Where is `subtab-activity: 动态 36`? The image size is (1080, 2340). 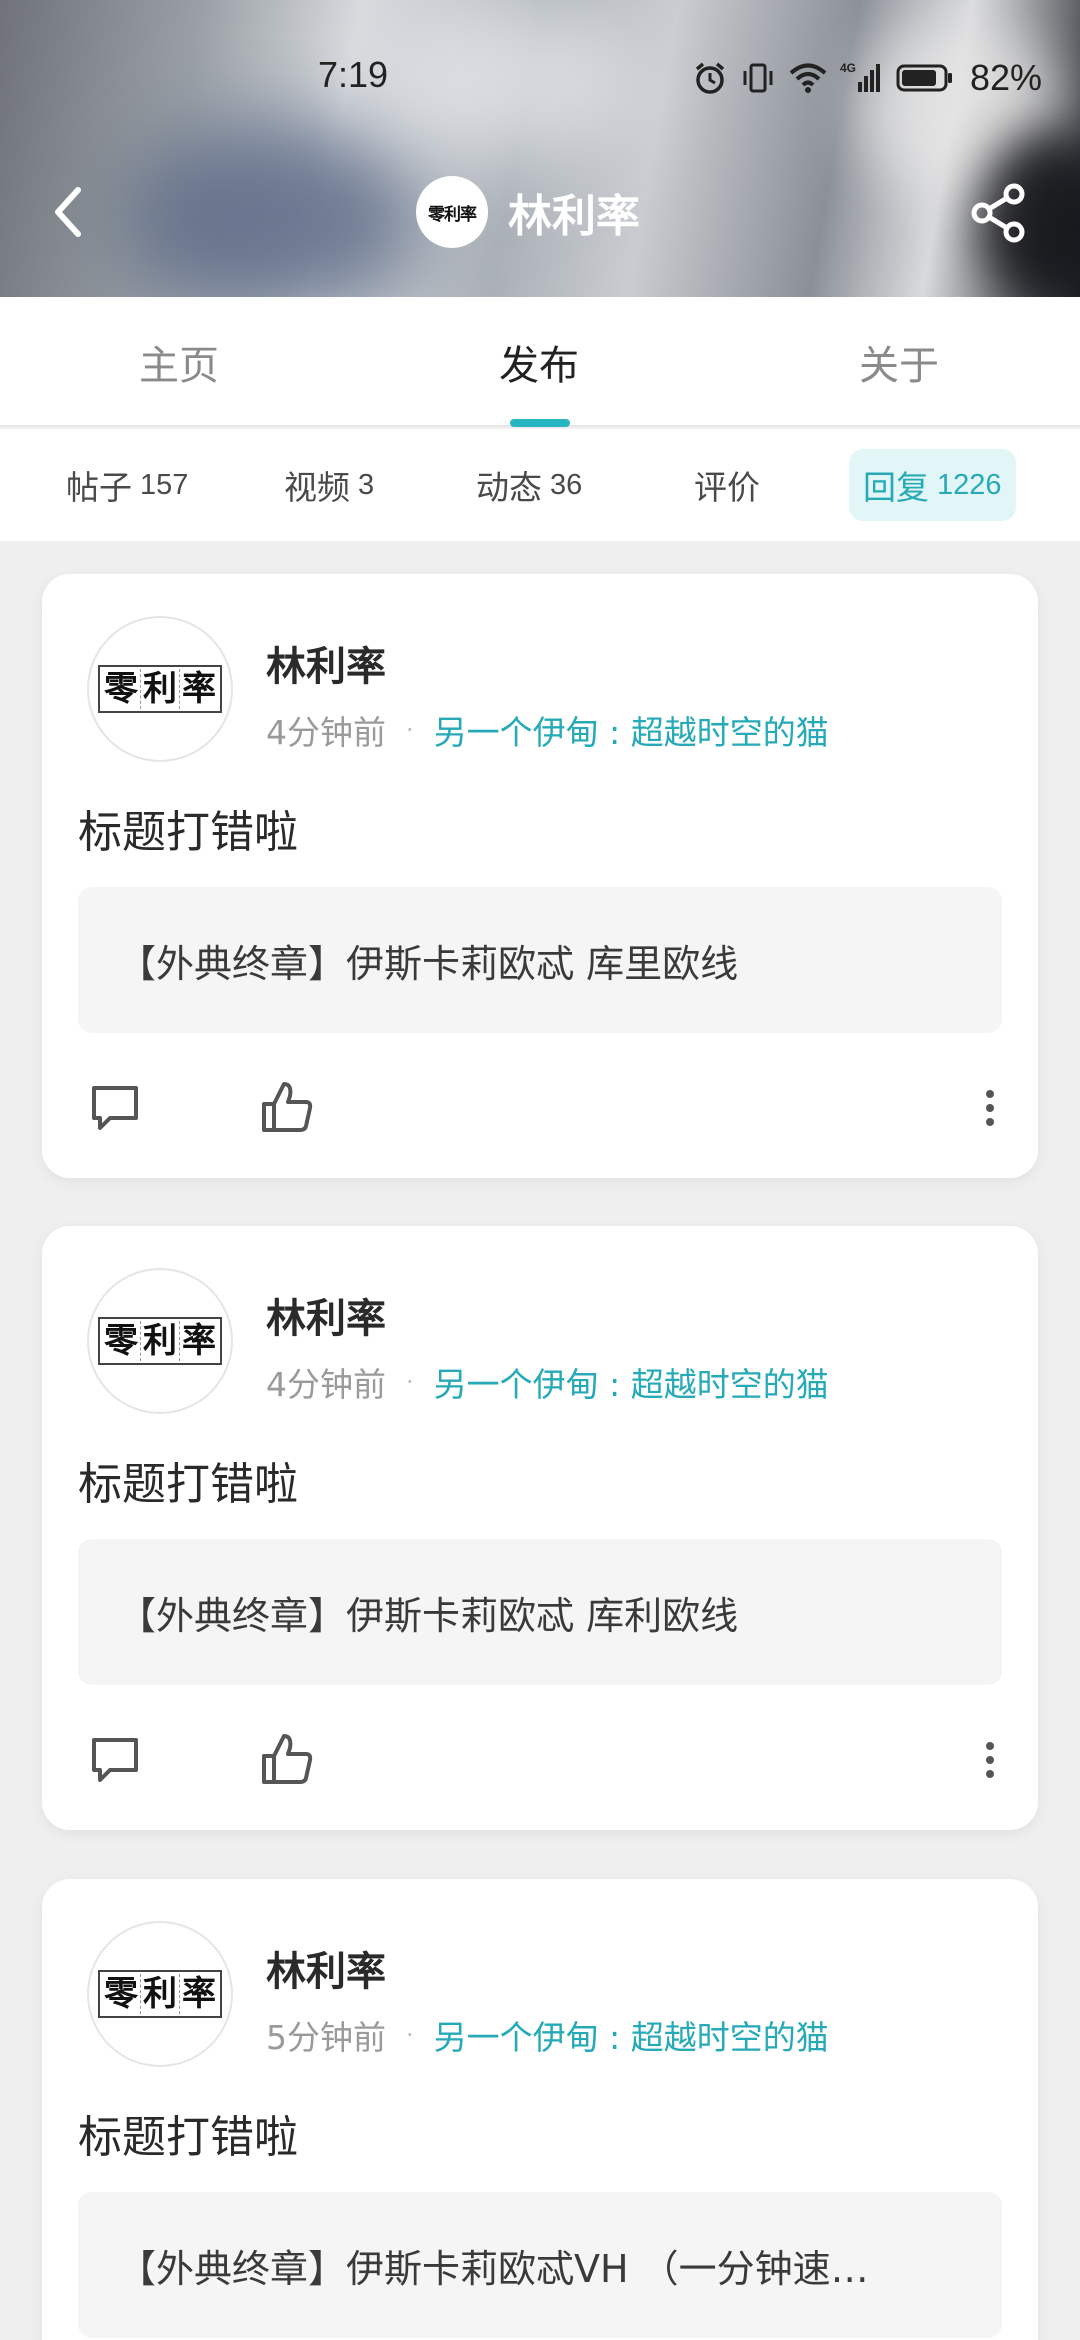
subtab-activity: 动态 36 is located at coordinates (529, 485).